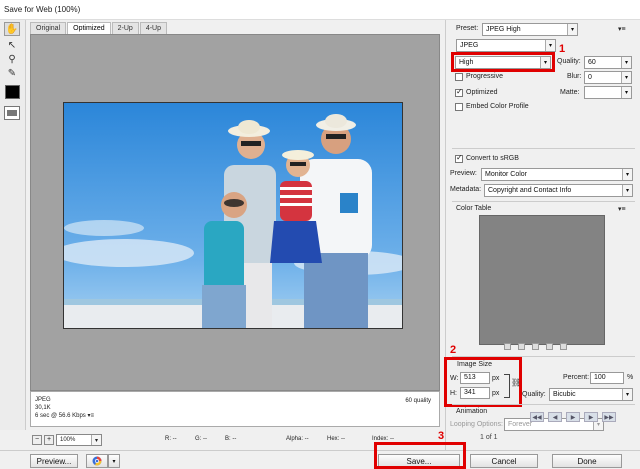 This screenshot has width=640, height=469. Describe the element at coordinates (474, 208) in the screenshot. I see `color-table-label: Color Table` at that location.